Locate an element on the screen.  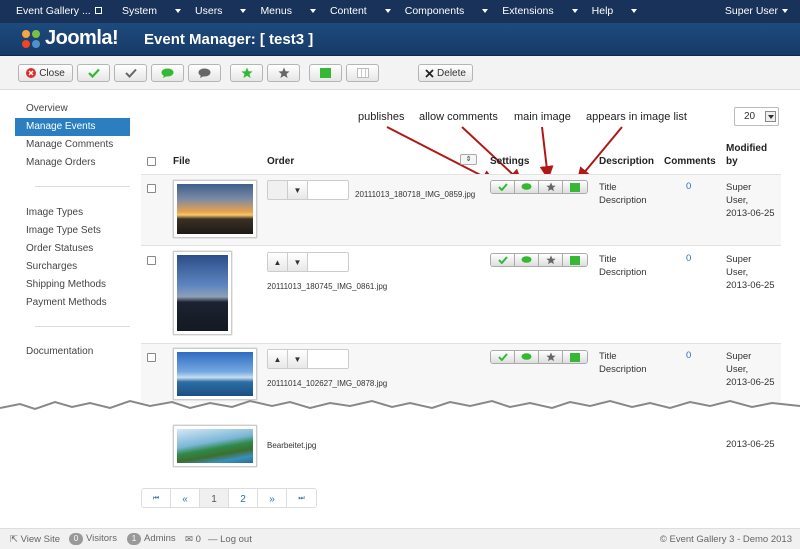
close-button: Close is located at coordinates (45, 73).